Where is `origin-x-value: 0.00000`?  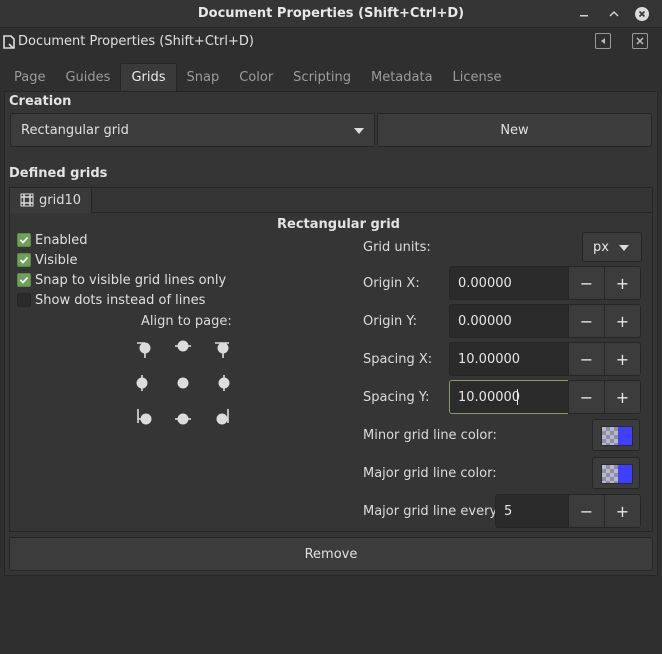 origin-x-value: 0.00000 is located at coordinates (485, 283).